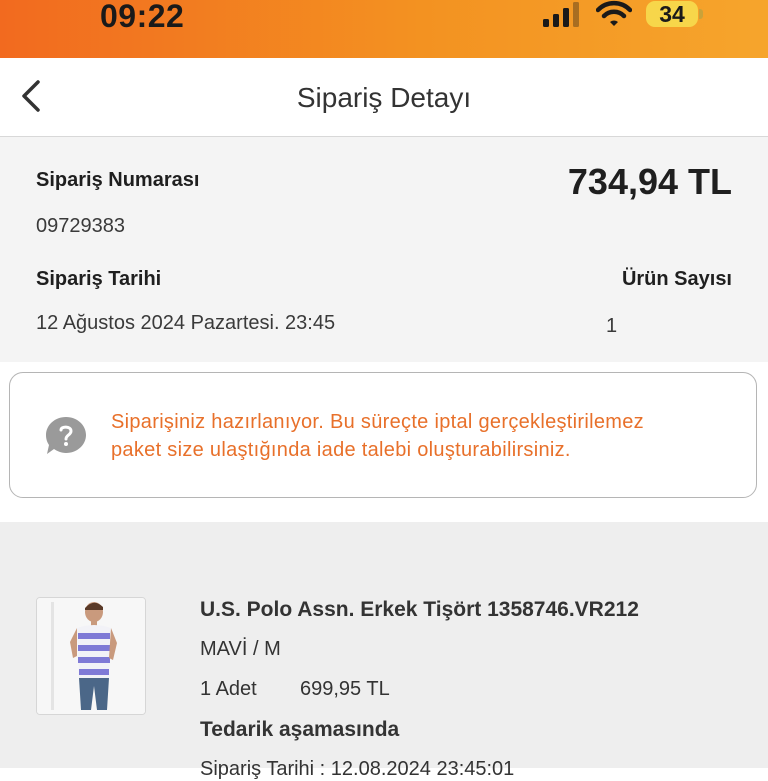 This screenshot has width=768, height=781. What do you see at coordinates (118, 180) in the screenshot?
I see `order-number-label: Sipariş Numarası` at bounding box center [118, 180].